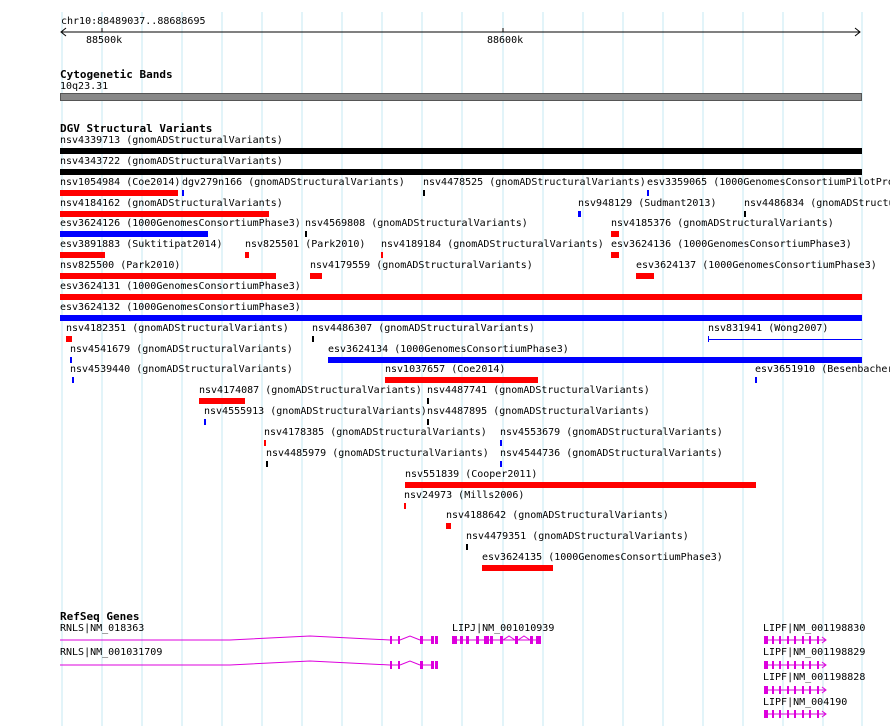  What do you see at coordinates (443, 676) in the screenshot?
I see `refseq-gene-glyphs` at bounding box center [443, 676].